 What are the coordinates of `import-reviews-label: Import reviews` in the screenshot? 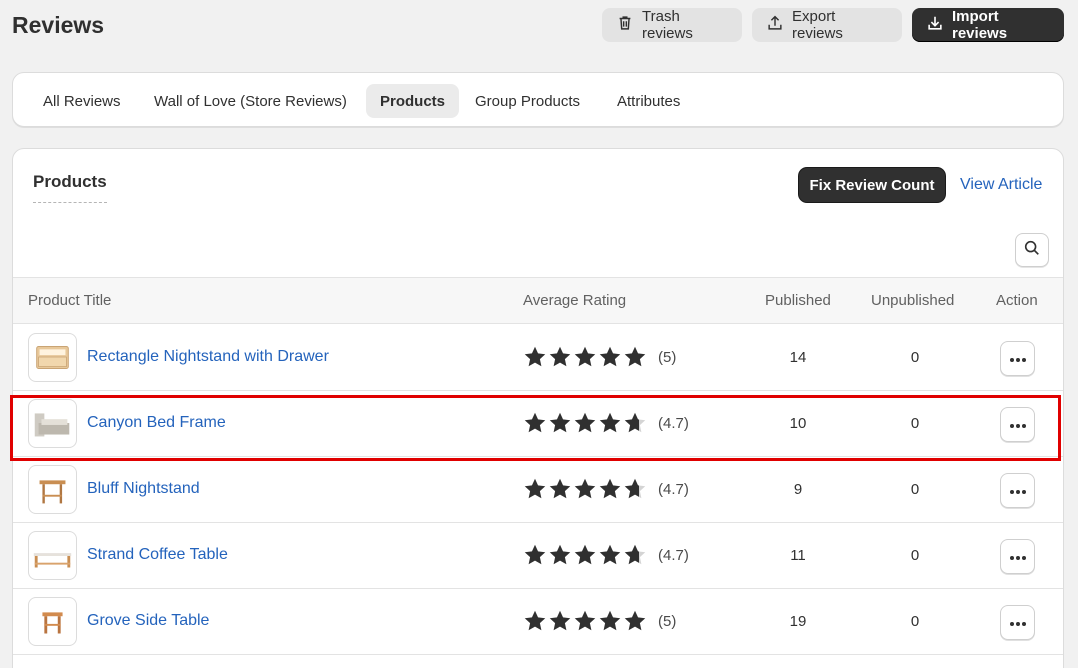 It's located at (980, 25).